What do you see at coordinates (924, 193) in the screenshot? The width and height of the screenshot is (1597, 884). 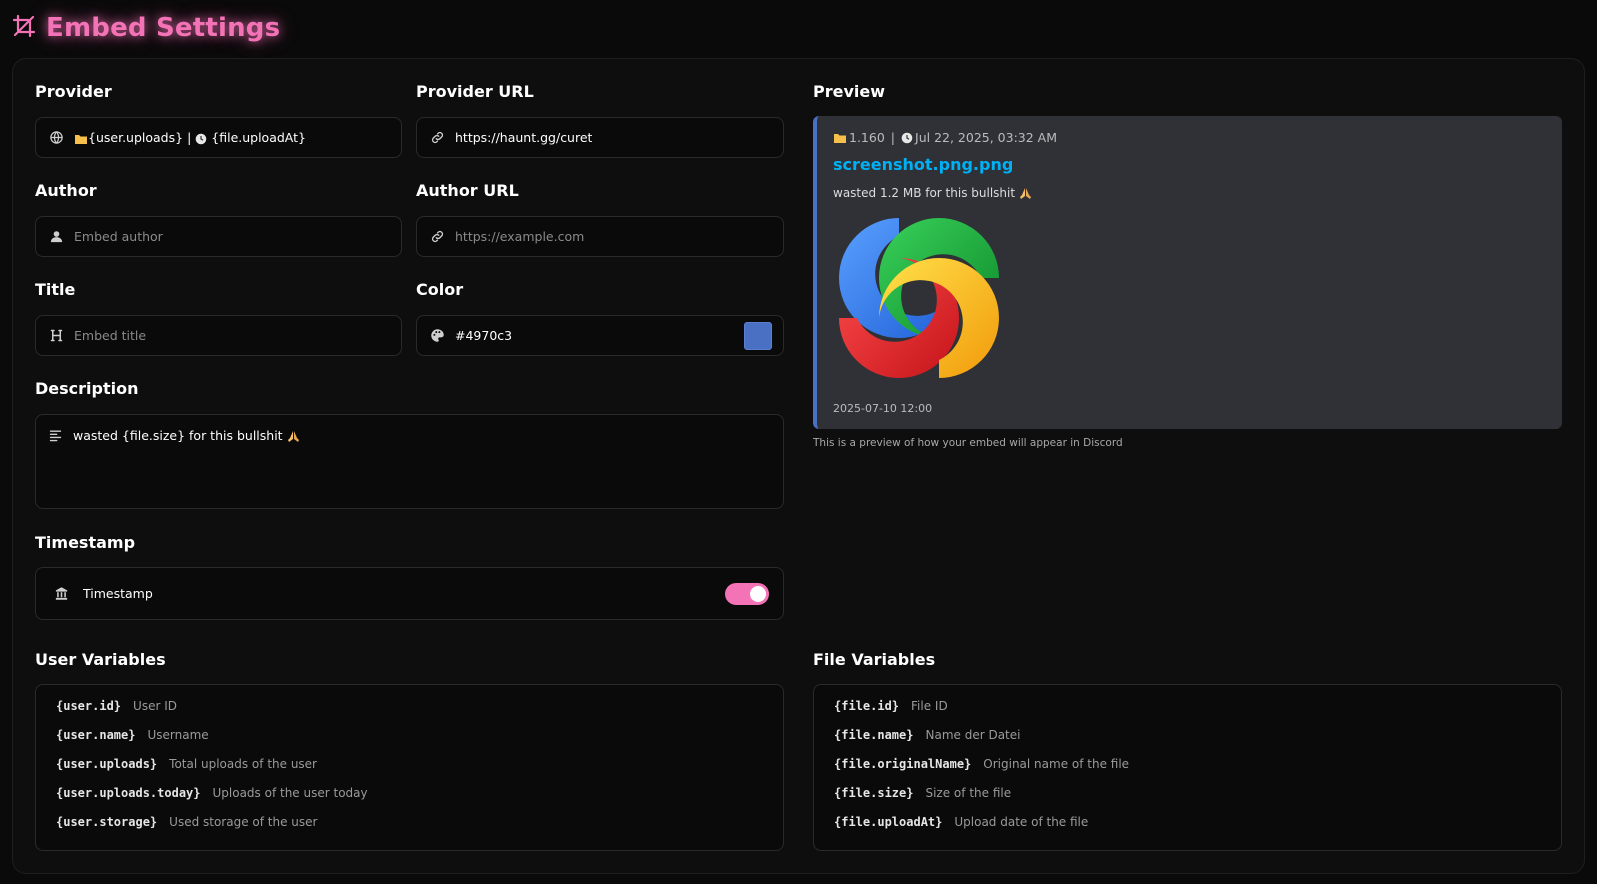 I see `preview-description-text: wasted 1.2 MB for this bullshit` at bounding box center [924, 193].